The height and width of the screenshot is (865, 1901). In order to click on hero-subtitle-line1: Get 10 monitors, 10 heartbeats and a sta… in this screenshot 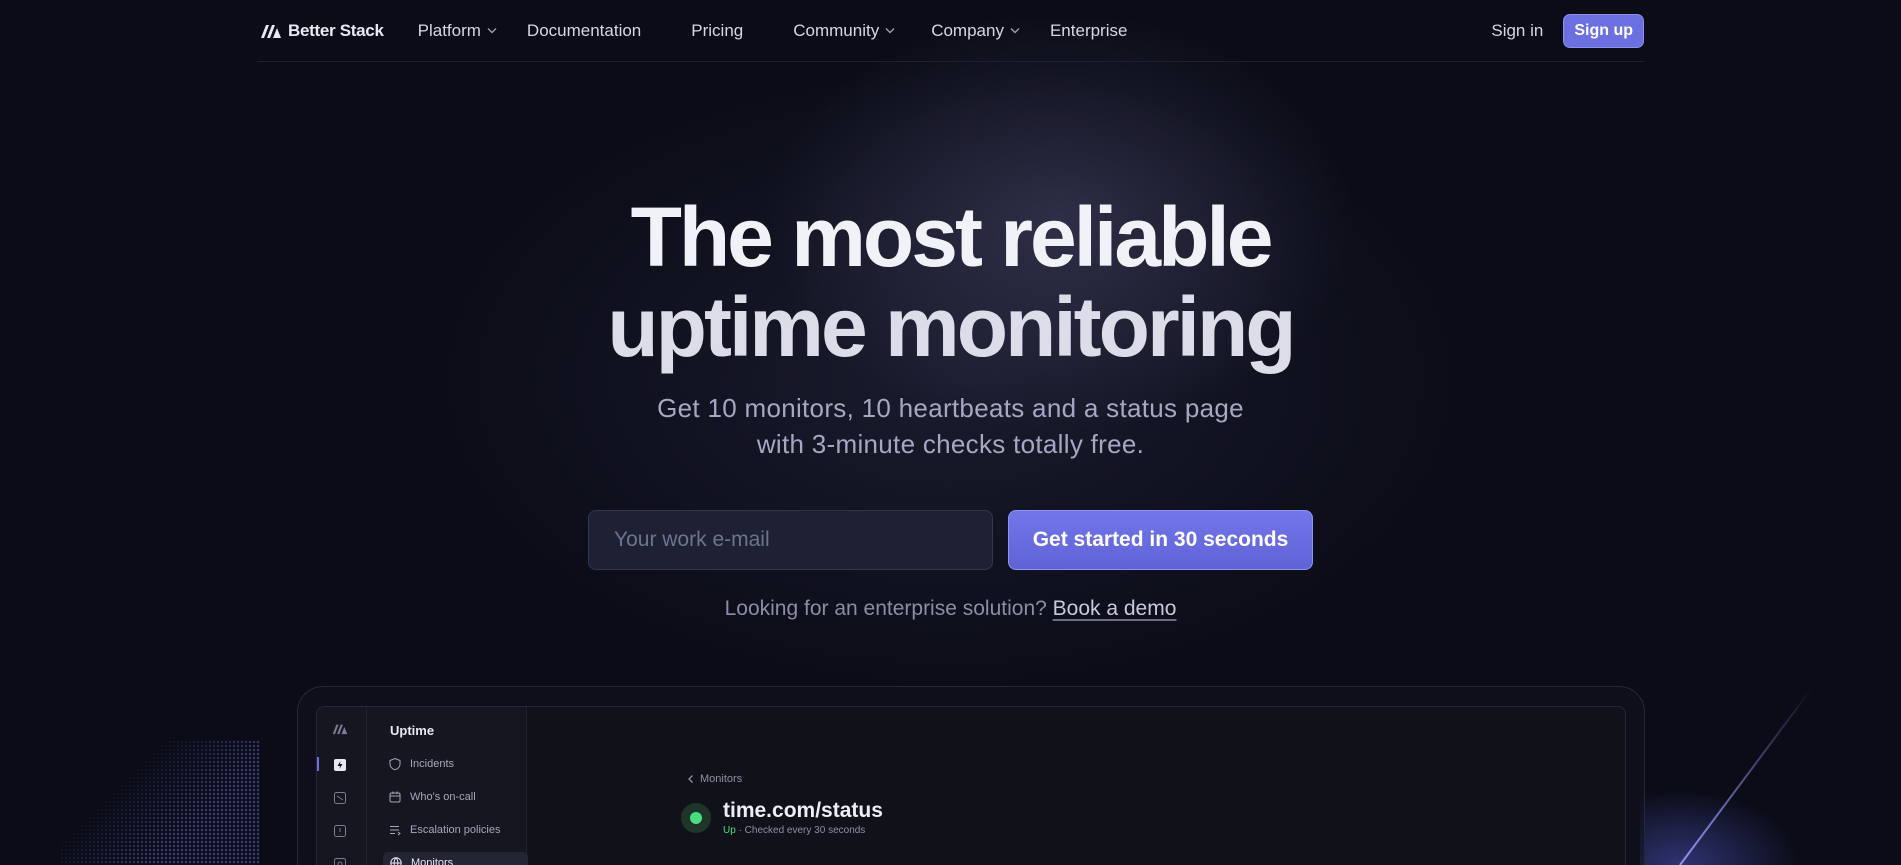, I will do `click(950, 408)`.